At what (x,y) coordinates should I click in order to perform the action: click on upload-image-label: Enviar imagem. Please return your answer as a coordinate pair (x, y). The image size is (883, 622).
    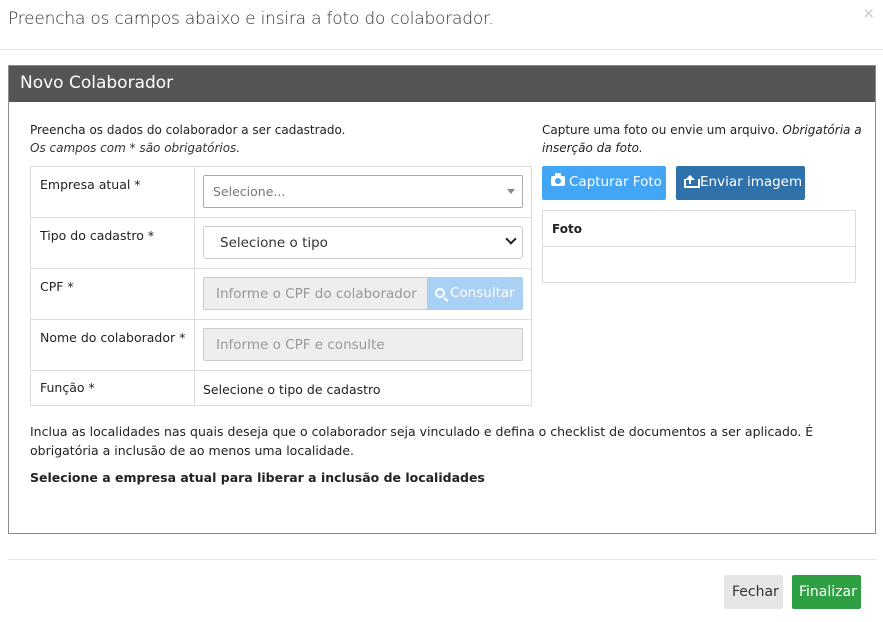
    Looking at the image, I should click on (751, 182).